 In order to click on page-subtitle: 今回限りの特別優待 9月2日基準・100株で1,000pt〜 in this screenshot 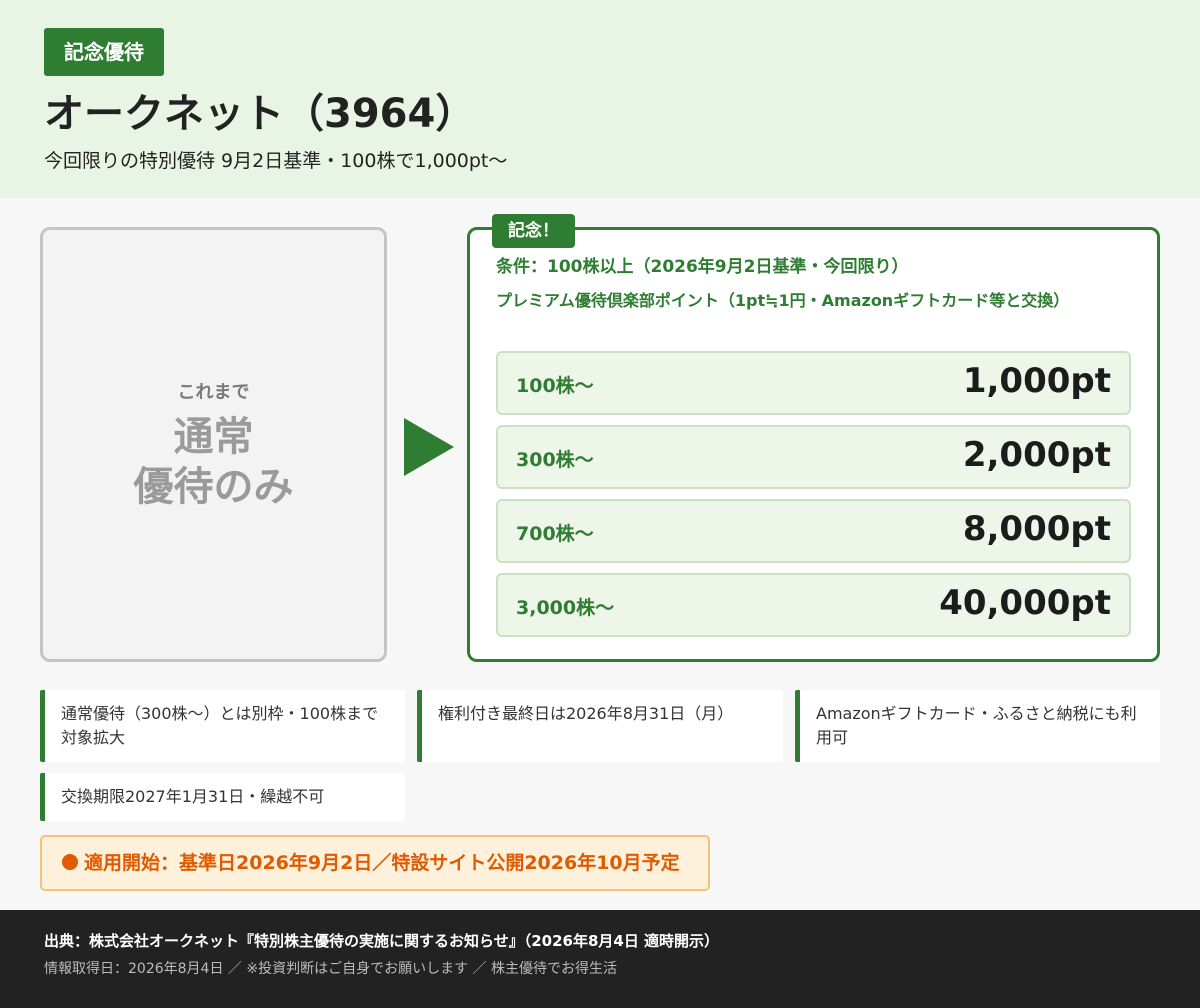, I will do `click(276, 161)`.